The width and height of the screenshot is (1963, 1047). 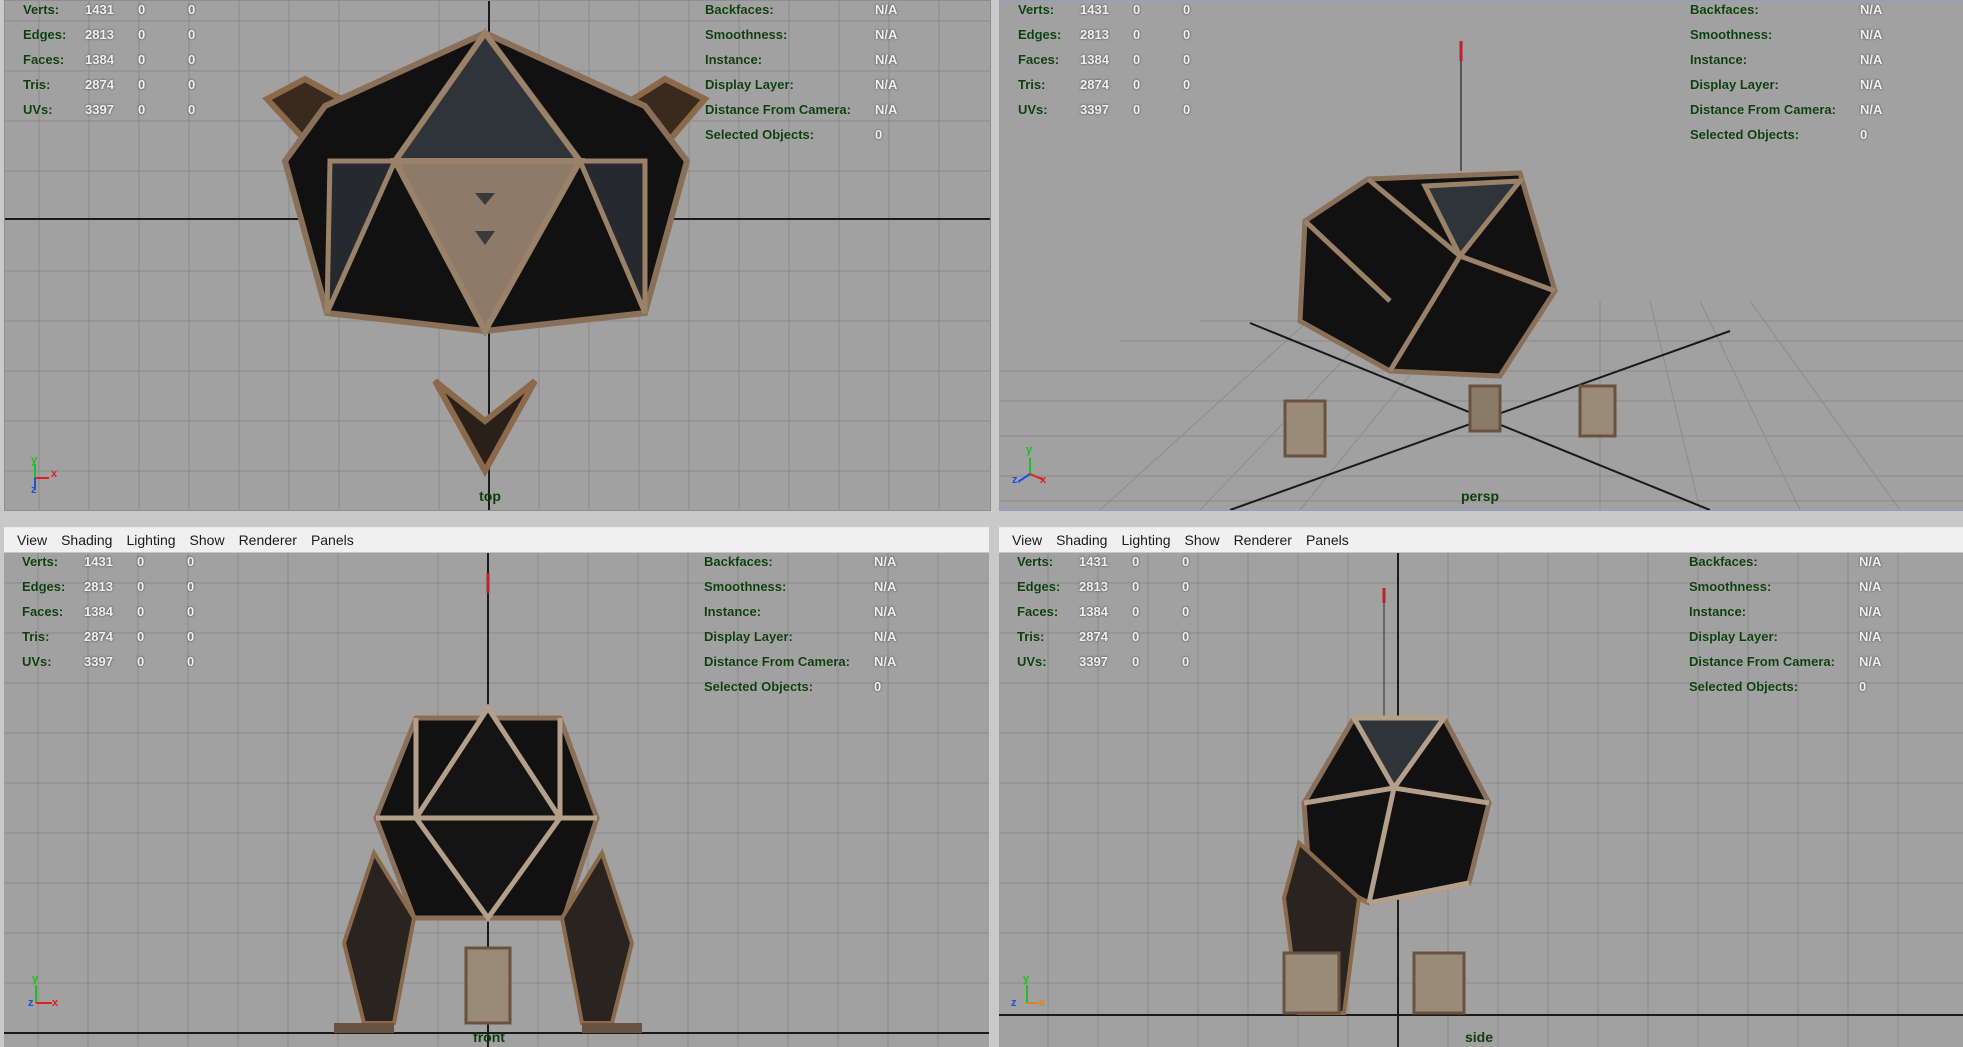 What do you see at coordinates (1744, 686) in the screenshot?
I see `hud-label: Selected Objects:` at bounding box center [1744, 686].